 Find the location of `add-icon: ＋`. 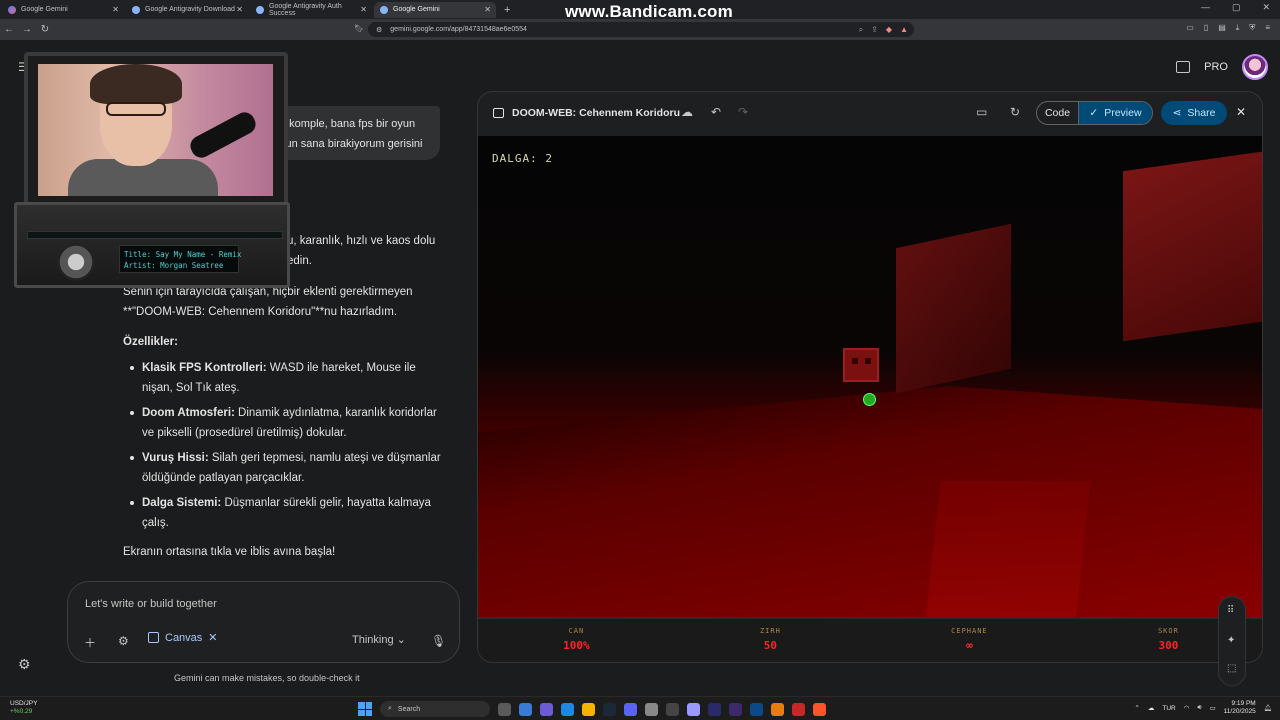

add-icon: ＋ is located at coordinates (90, 642).